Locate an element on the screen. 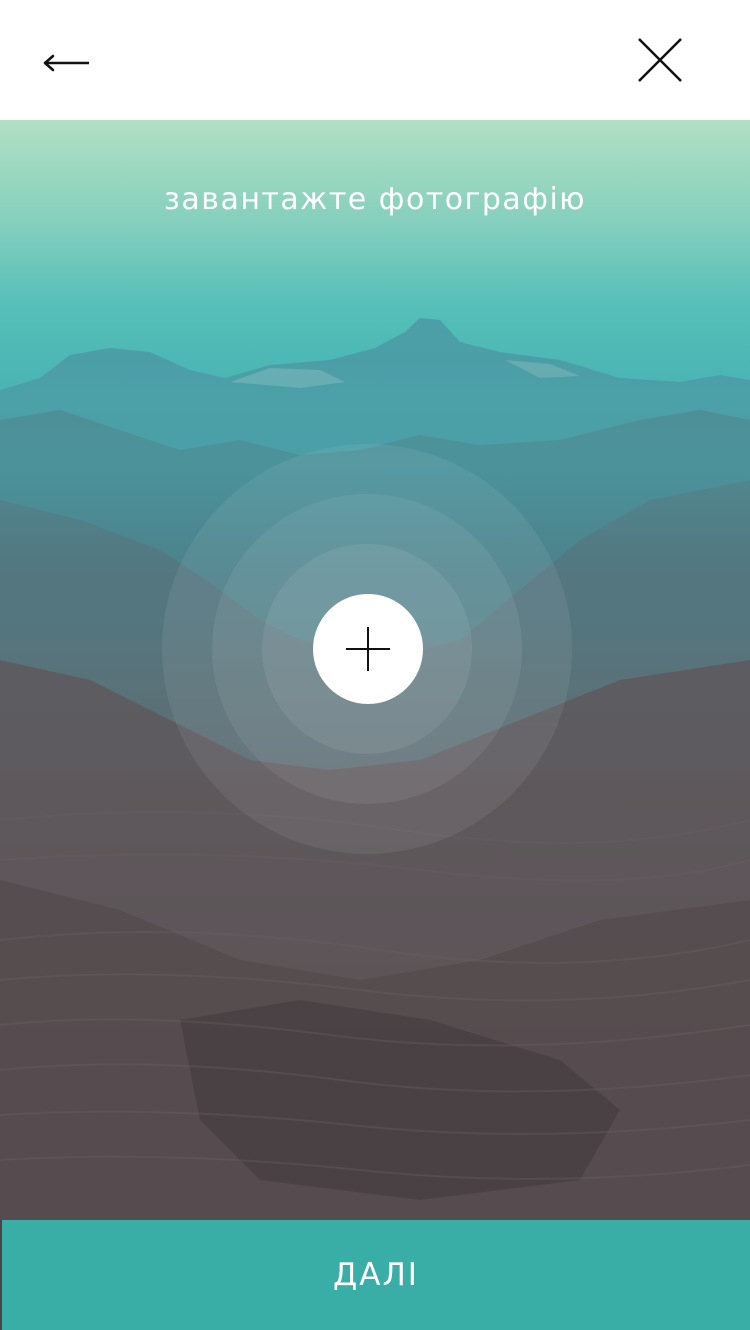 The width and height of the screenshot is (750, 1330). arrow-left-icon is located at coordinates (66, 63).